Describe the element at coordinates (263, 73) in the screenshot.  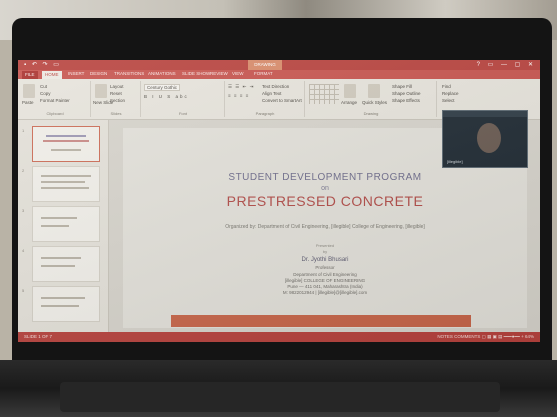
I see `tab-format: FORMAT` at that location.